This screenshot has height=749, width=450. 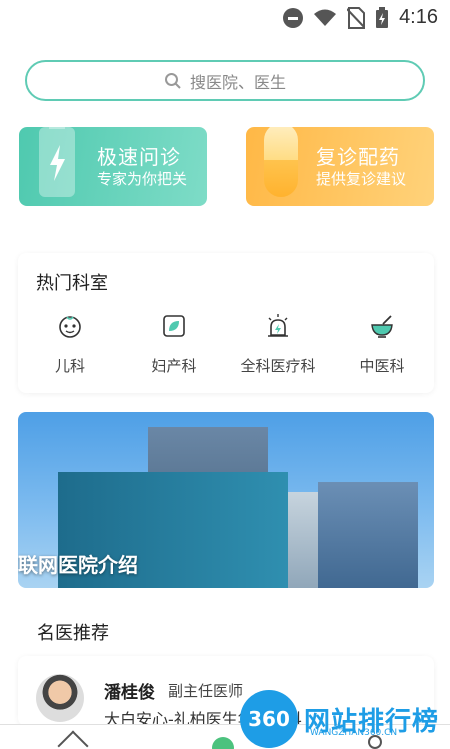 I want to click on baby-face-icon, so click(x=70, y=327).